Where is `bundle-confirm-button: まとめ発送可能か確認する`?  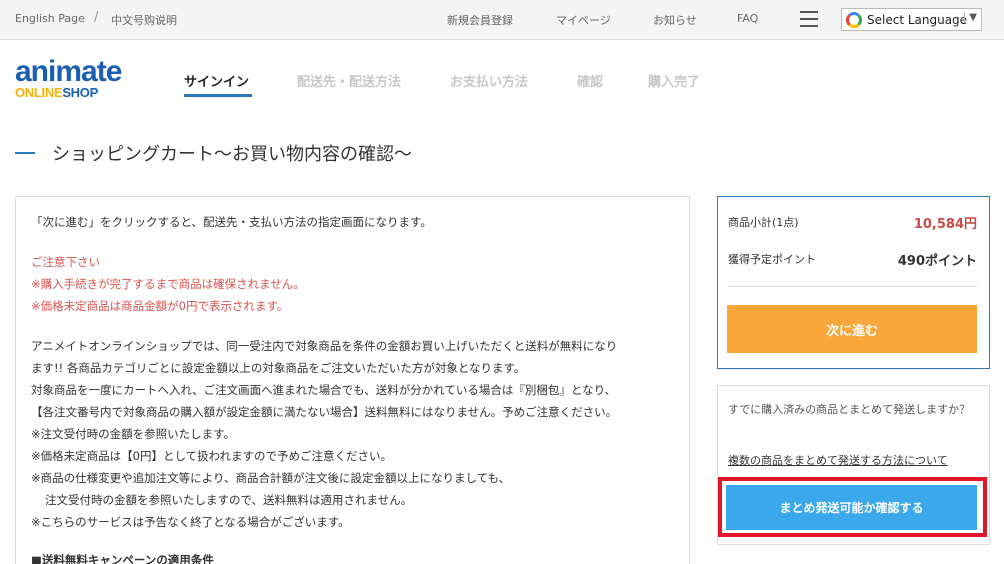 bundle-confirm-button: まとめ発送可能か確認する is located at coordinates (851, 507).